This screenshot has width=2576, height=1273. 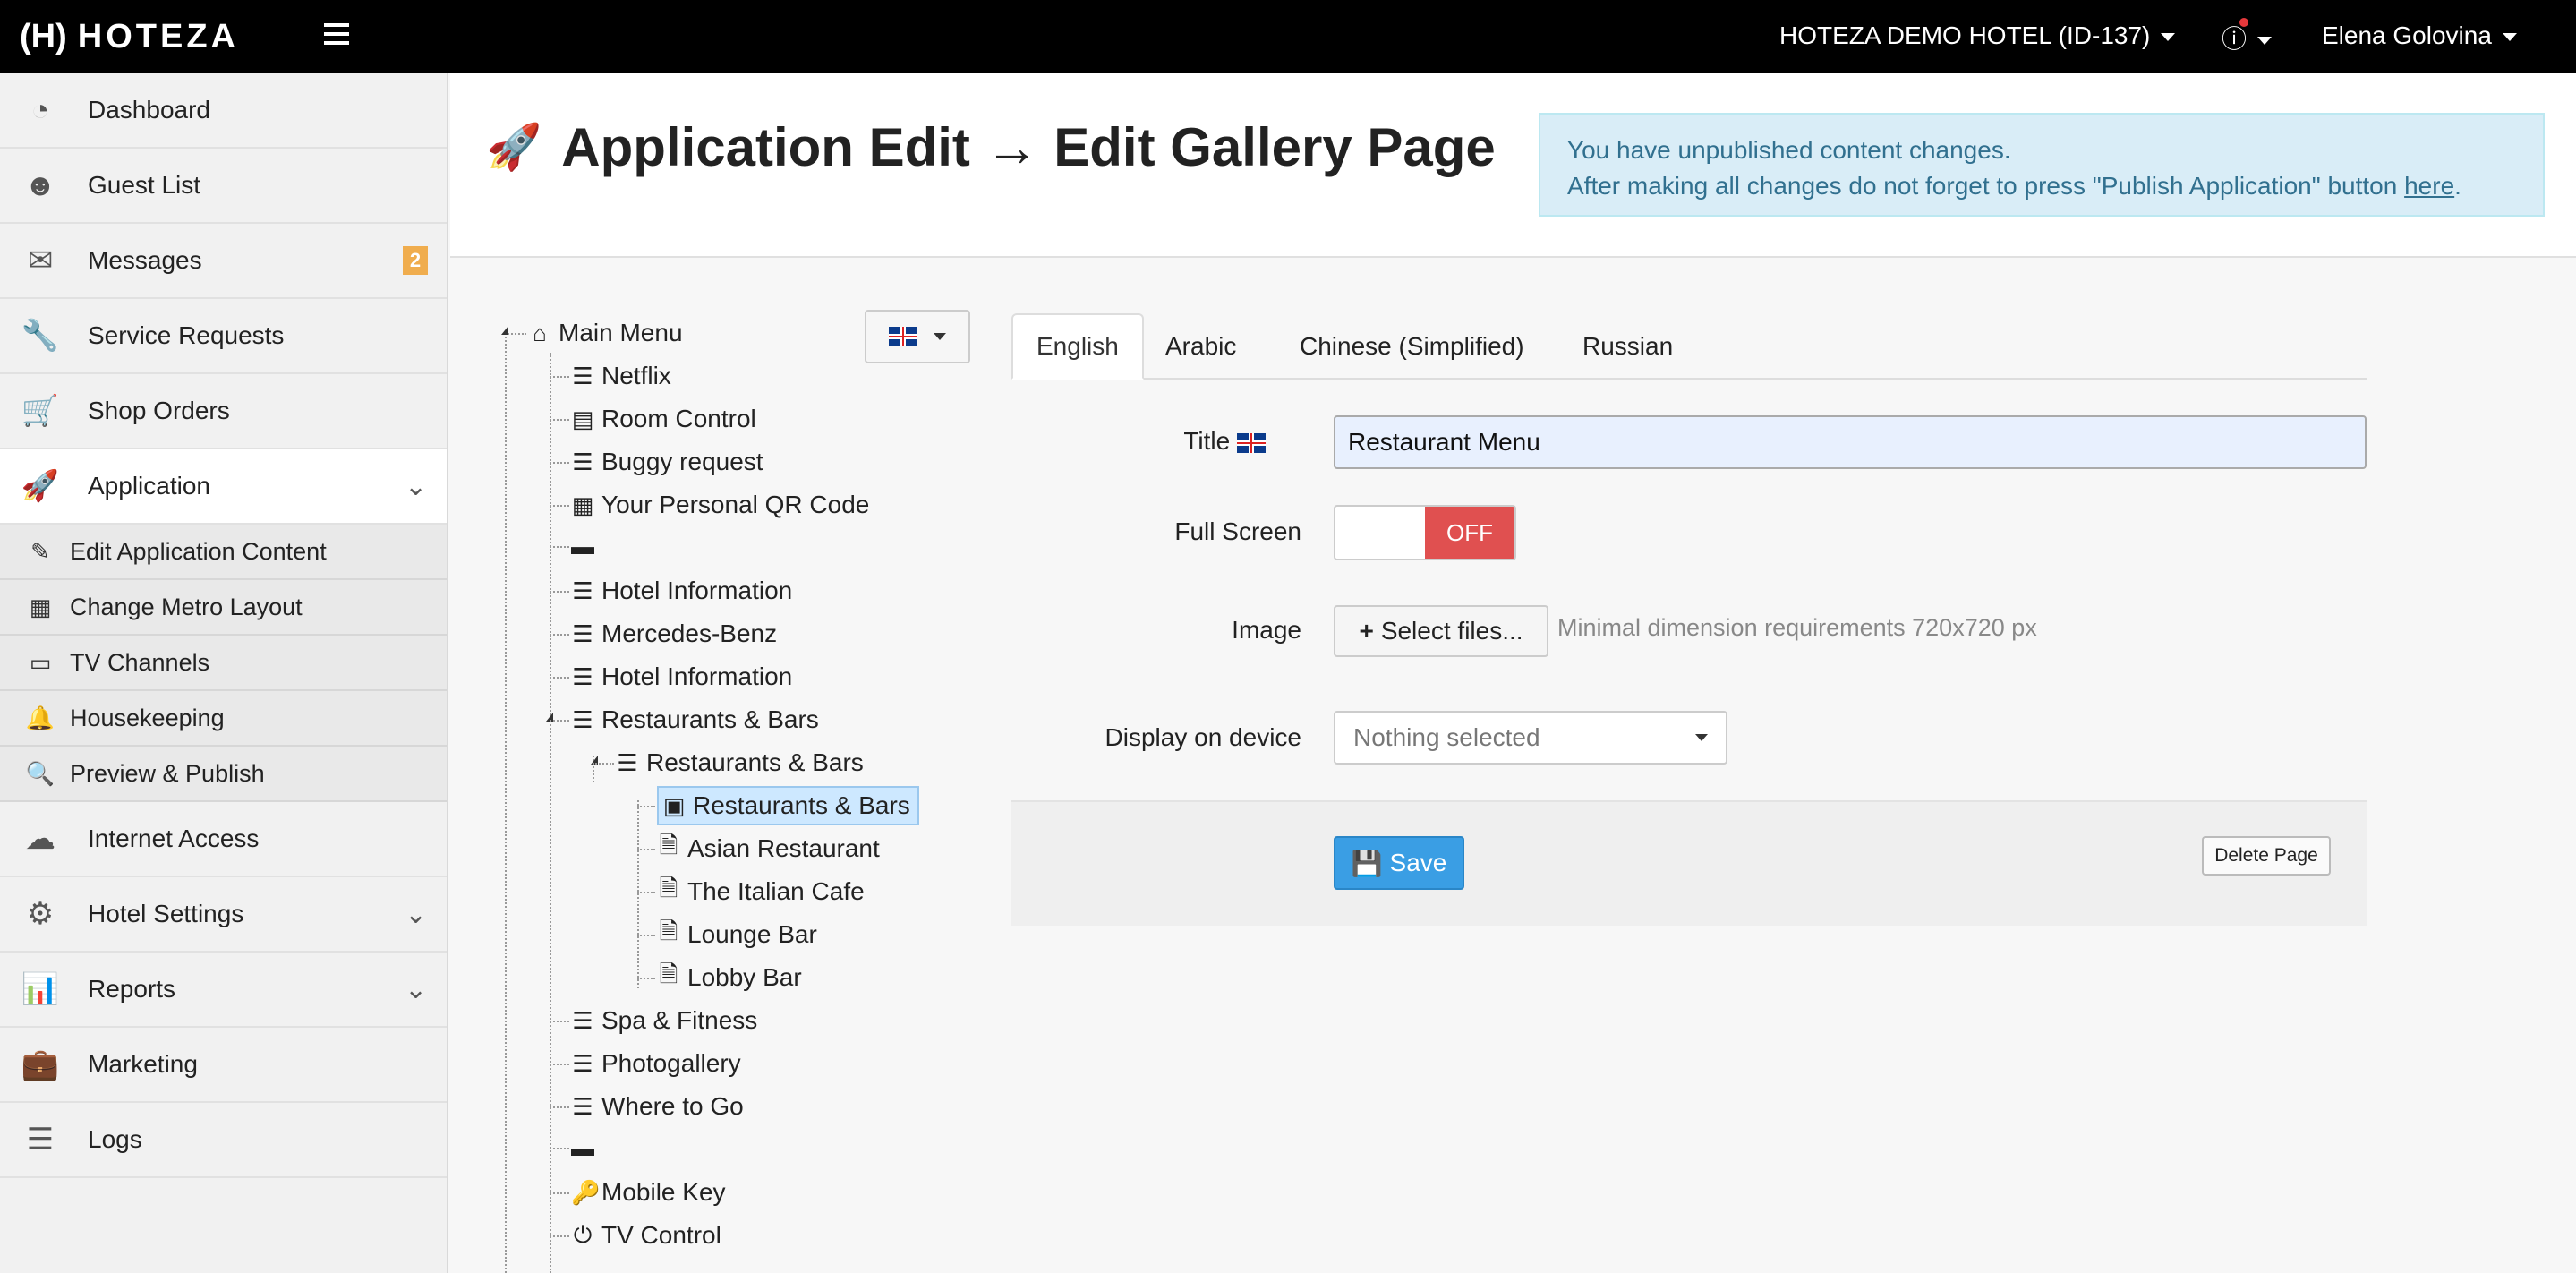 I want to click on tree-node: ⏻ TV Control, so click(x=646, y=1235).